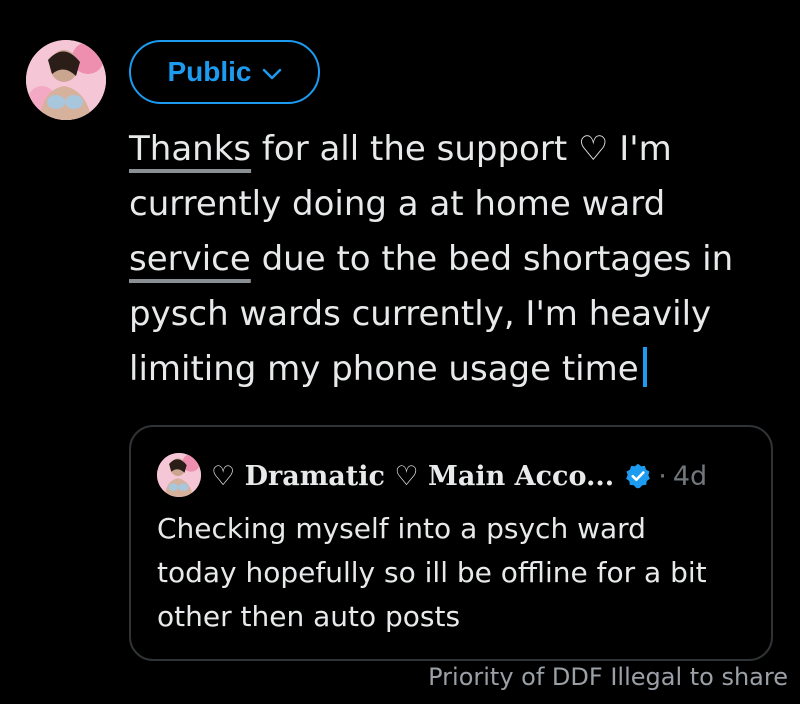  What do you see at coordinates (309, 616) in the screenshot?
I see `quoted-text-line: other then auto posts` at bounding box center [309, 616].